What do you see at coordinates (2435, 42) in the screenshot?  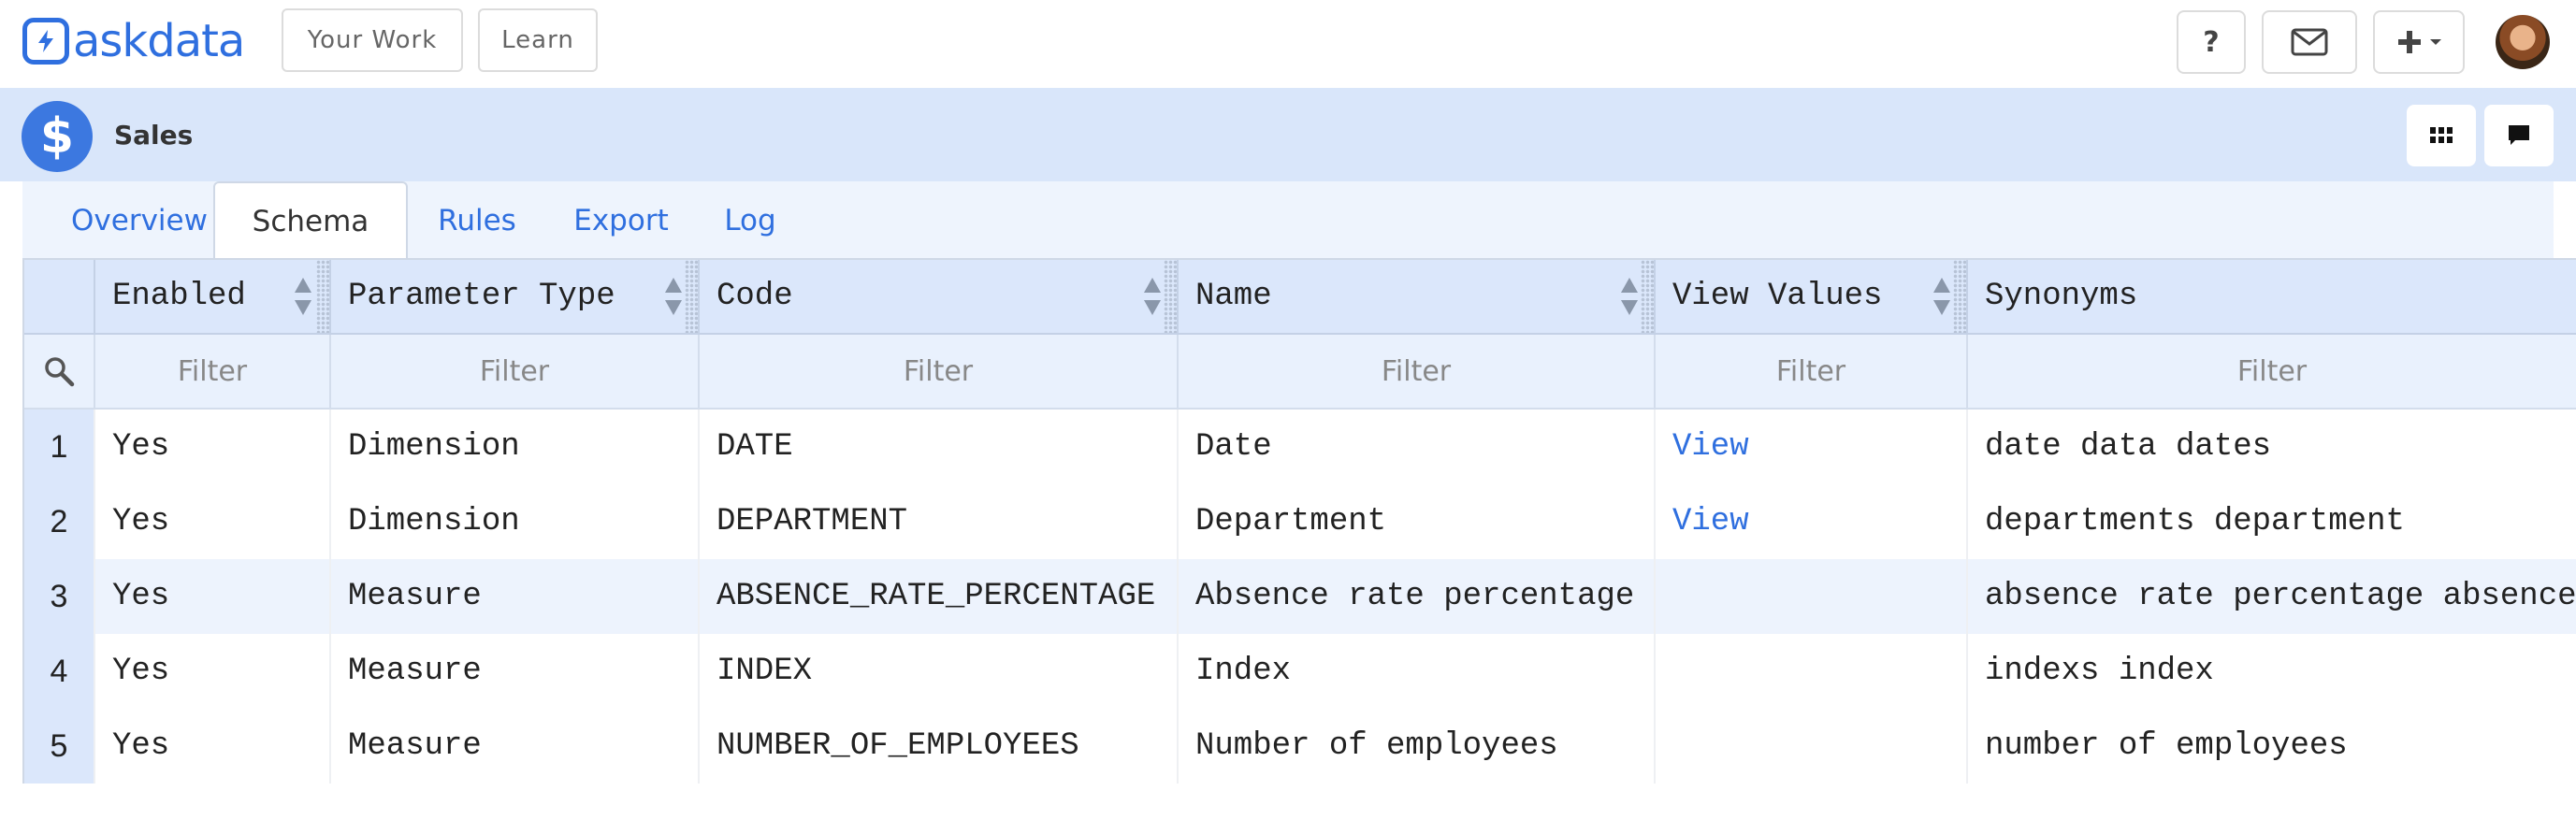 I see `chevron-down-icon` at bounding box center [2435, 42].